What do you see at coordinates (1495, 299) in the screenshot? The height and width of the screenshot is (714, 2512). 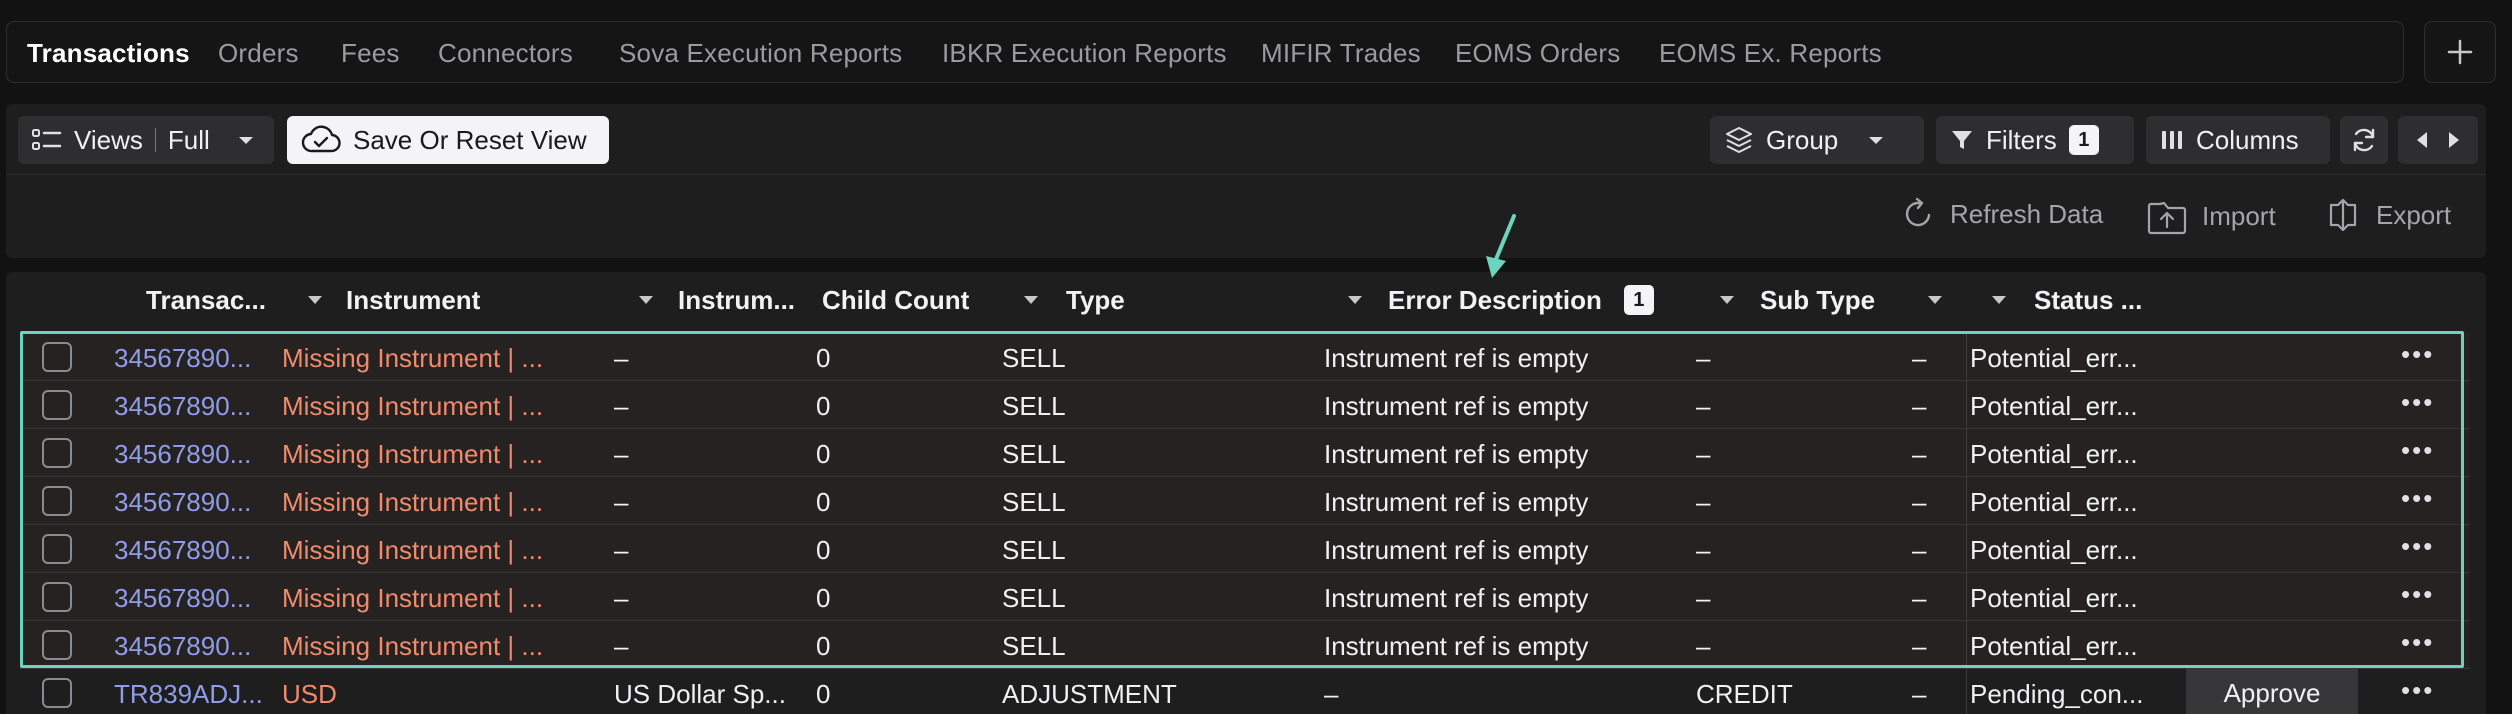 I see `error-description-label: Error Description` at bounding box center [1495, 299].